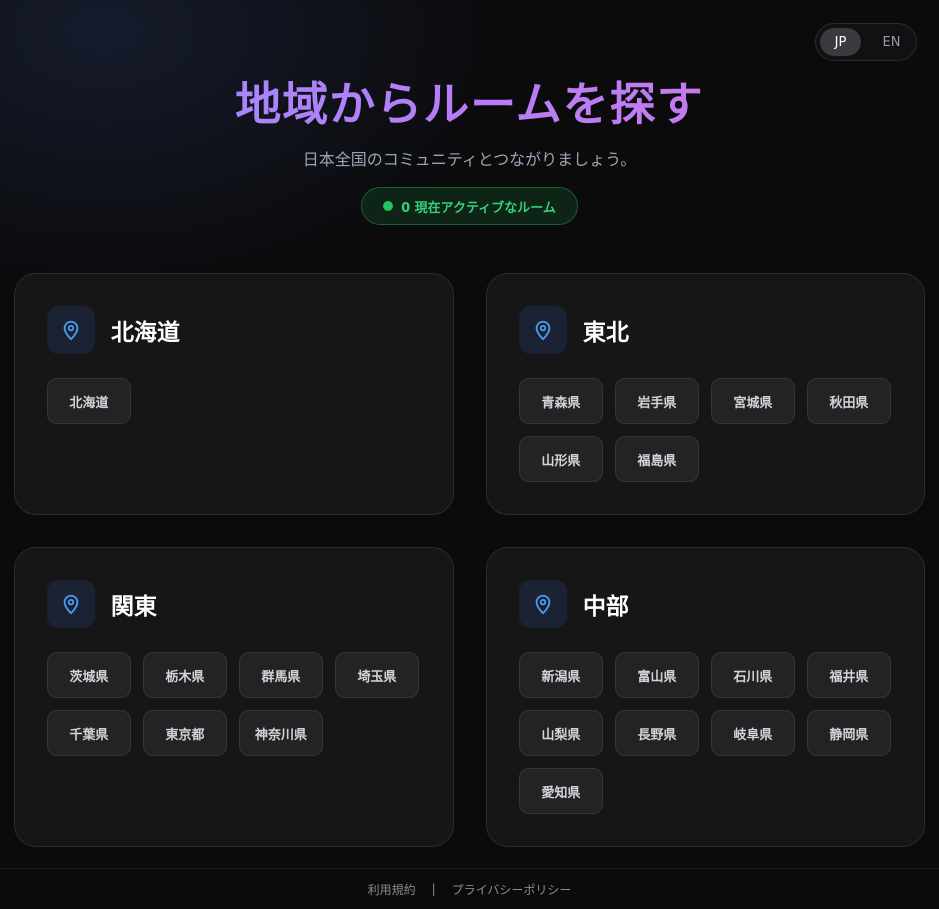 This screenshot has width=939, height=909. What do you see at coordinates (388, 206) in the screenshot?
I see `active-status-dot-icon` at bounding box center [388, 206].